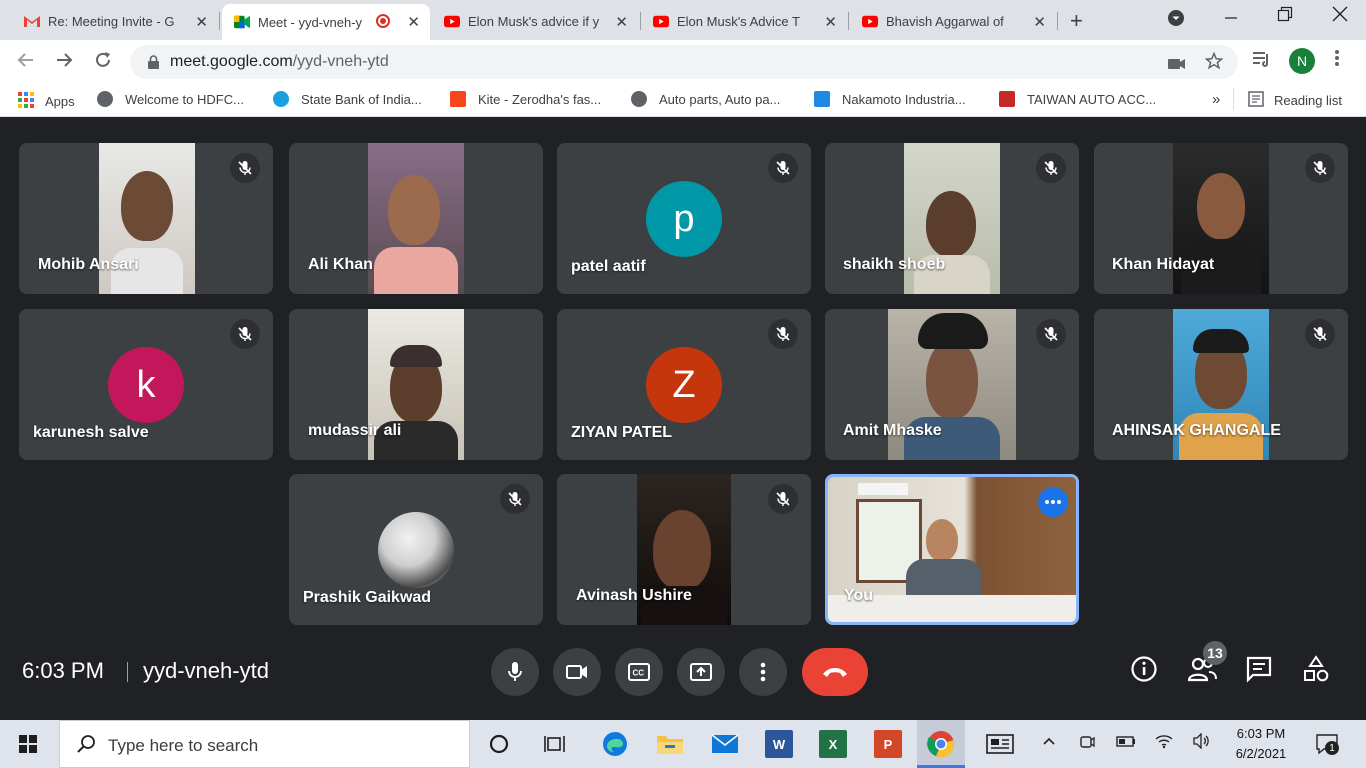 This screenshot has height=768, width=1366. What do you see at coordinates (952, 218) in the screenshot?
I see `participant-tile: shaikh shoeb` at bounding box center [952, 218].